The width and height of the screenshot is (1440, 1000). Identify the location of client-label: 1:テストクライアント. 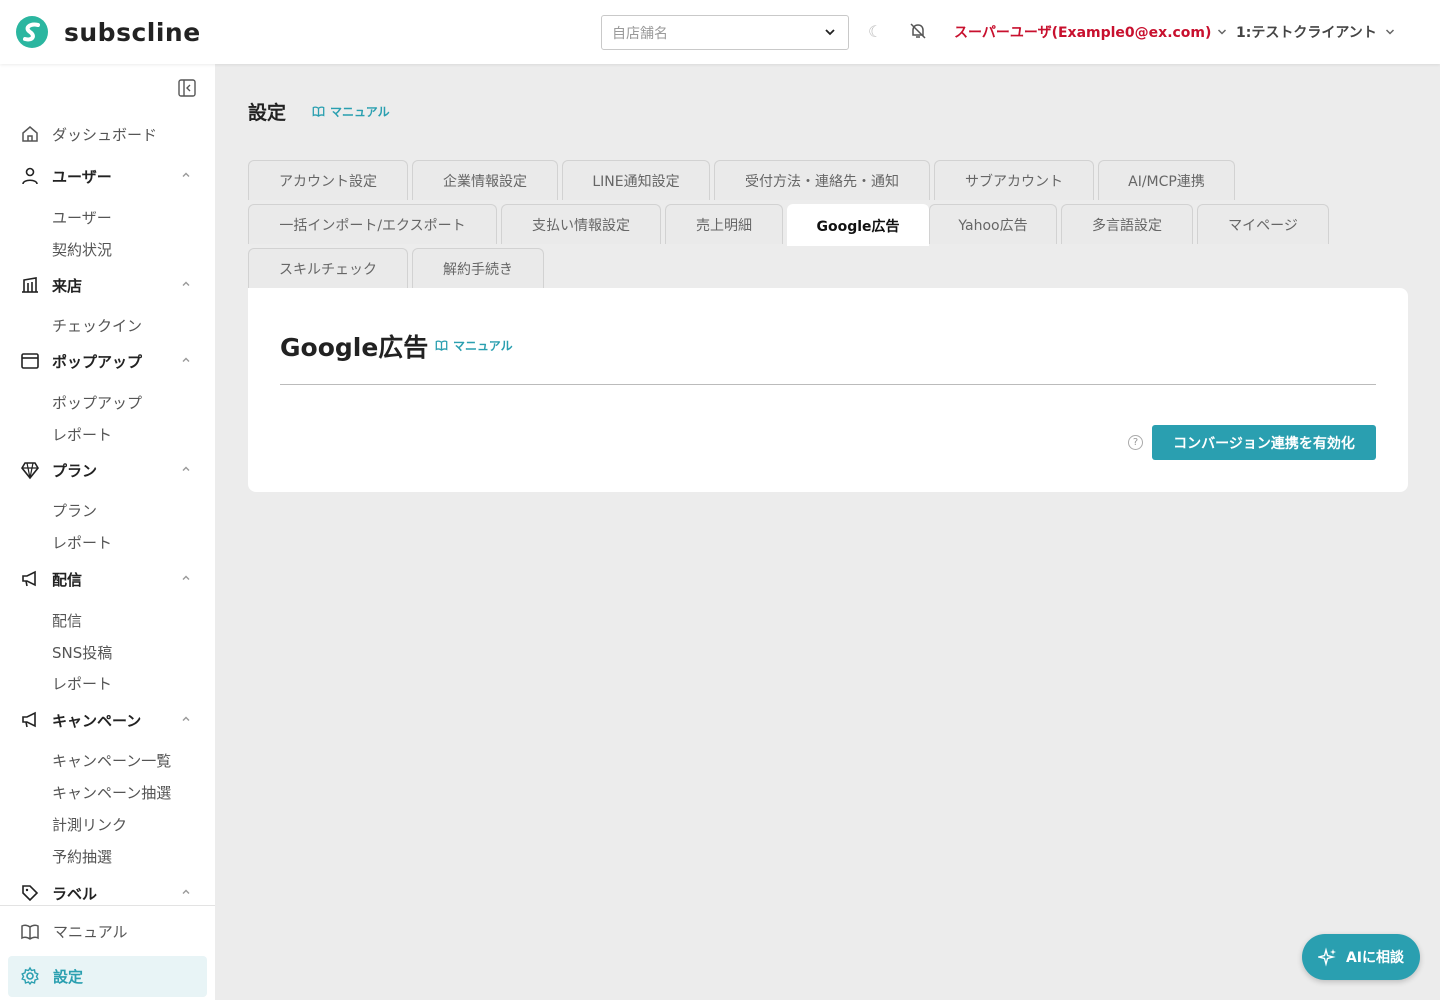
(1306, 33).